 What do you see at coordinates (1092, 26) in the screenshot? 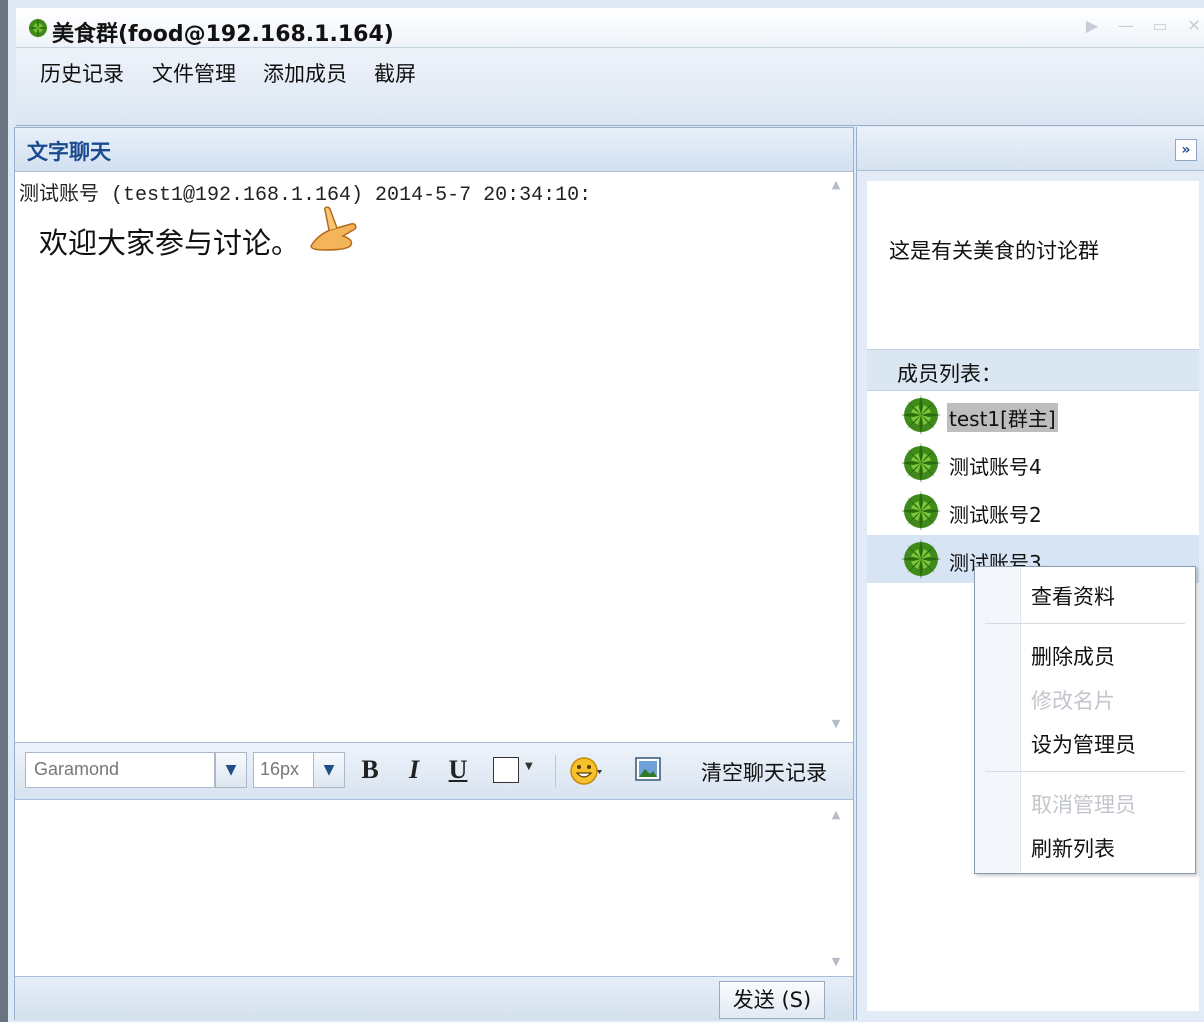
I see `pin-icon: ▶` at bounding box center [1092, 26].